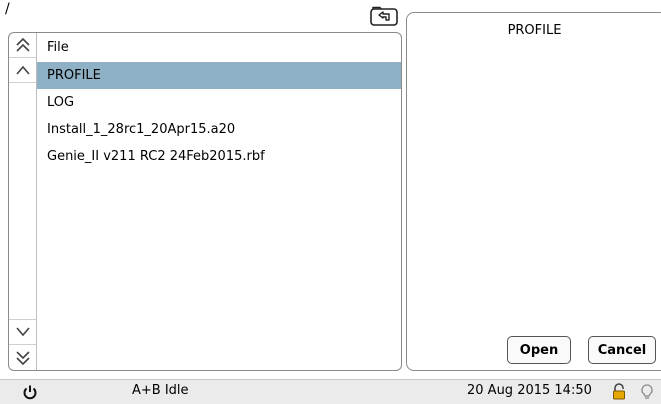 The image size is (661, 404). Describe the element at coordinates (619, 391) in the screenshot. I see `lock-icon` at that location.